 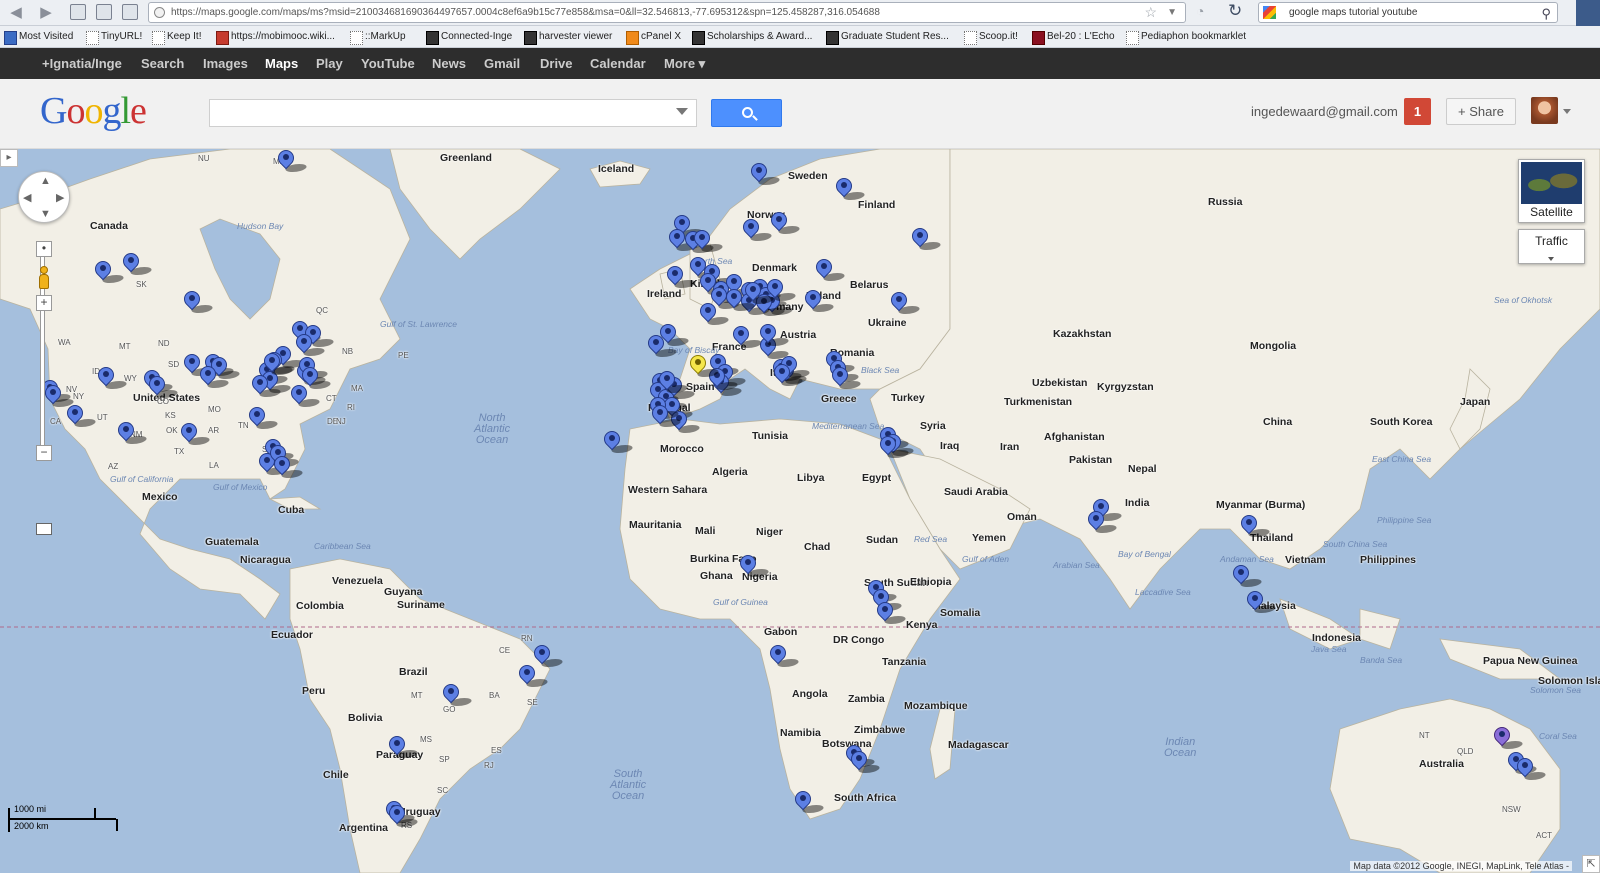 I want to click on forward-arrow-icon: ▶, so click(x=46, y=13).